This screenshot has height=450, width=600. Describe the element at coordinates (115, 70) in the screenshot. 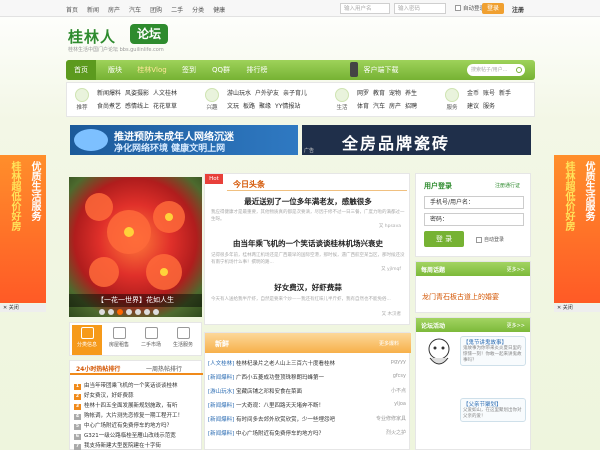

I see `nav-boards: 版块` at that location.